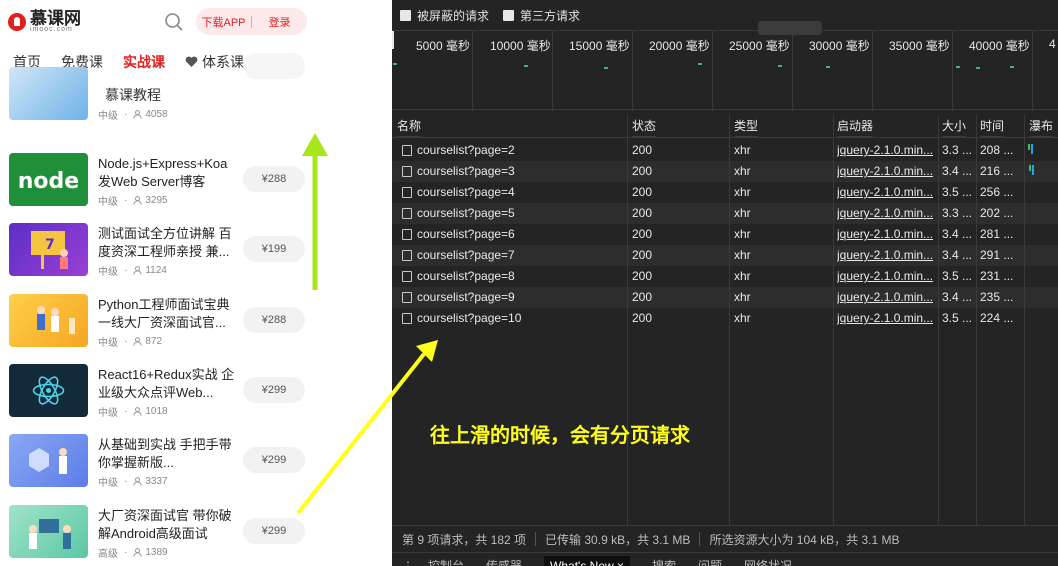 This screenshot has width=1058, height=566. What do you see at coordinates (408, 561) in the screenshot?
I see `drawer-menu-icon: ⋮` at bounding box center [408, 561].